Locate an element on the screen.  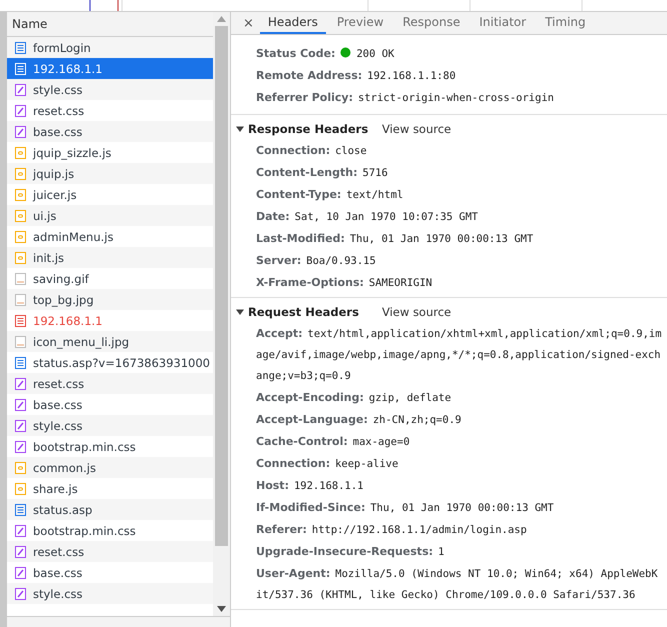
header-row-text: X-Frame-Options: SAMEORIGIN is located at coordinates (344, 283).